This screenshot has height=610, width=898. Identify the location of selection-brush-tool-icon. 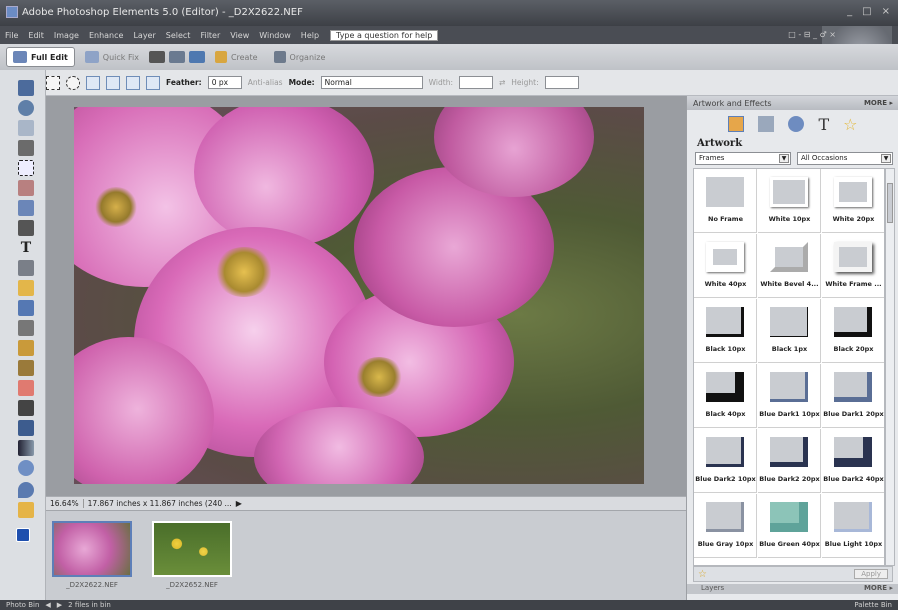
(26, 228).